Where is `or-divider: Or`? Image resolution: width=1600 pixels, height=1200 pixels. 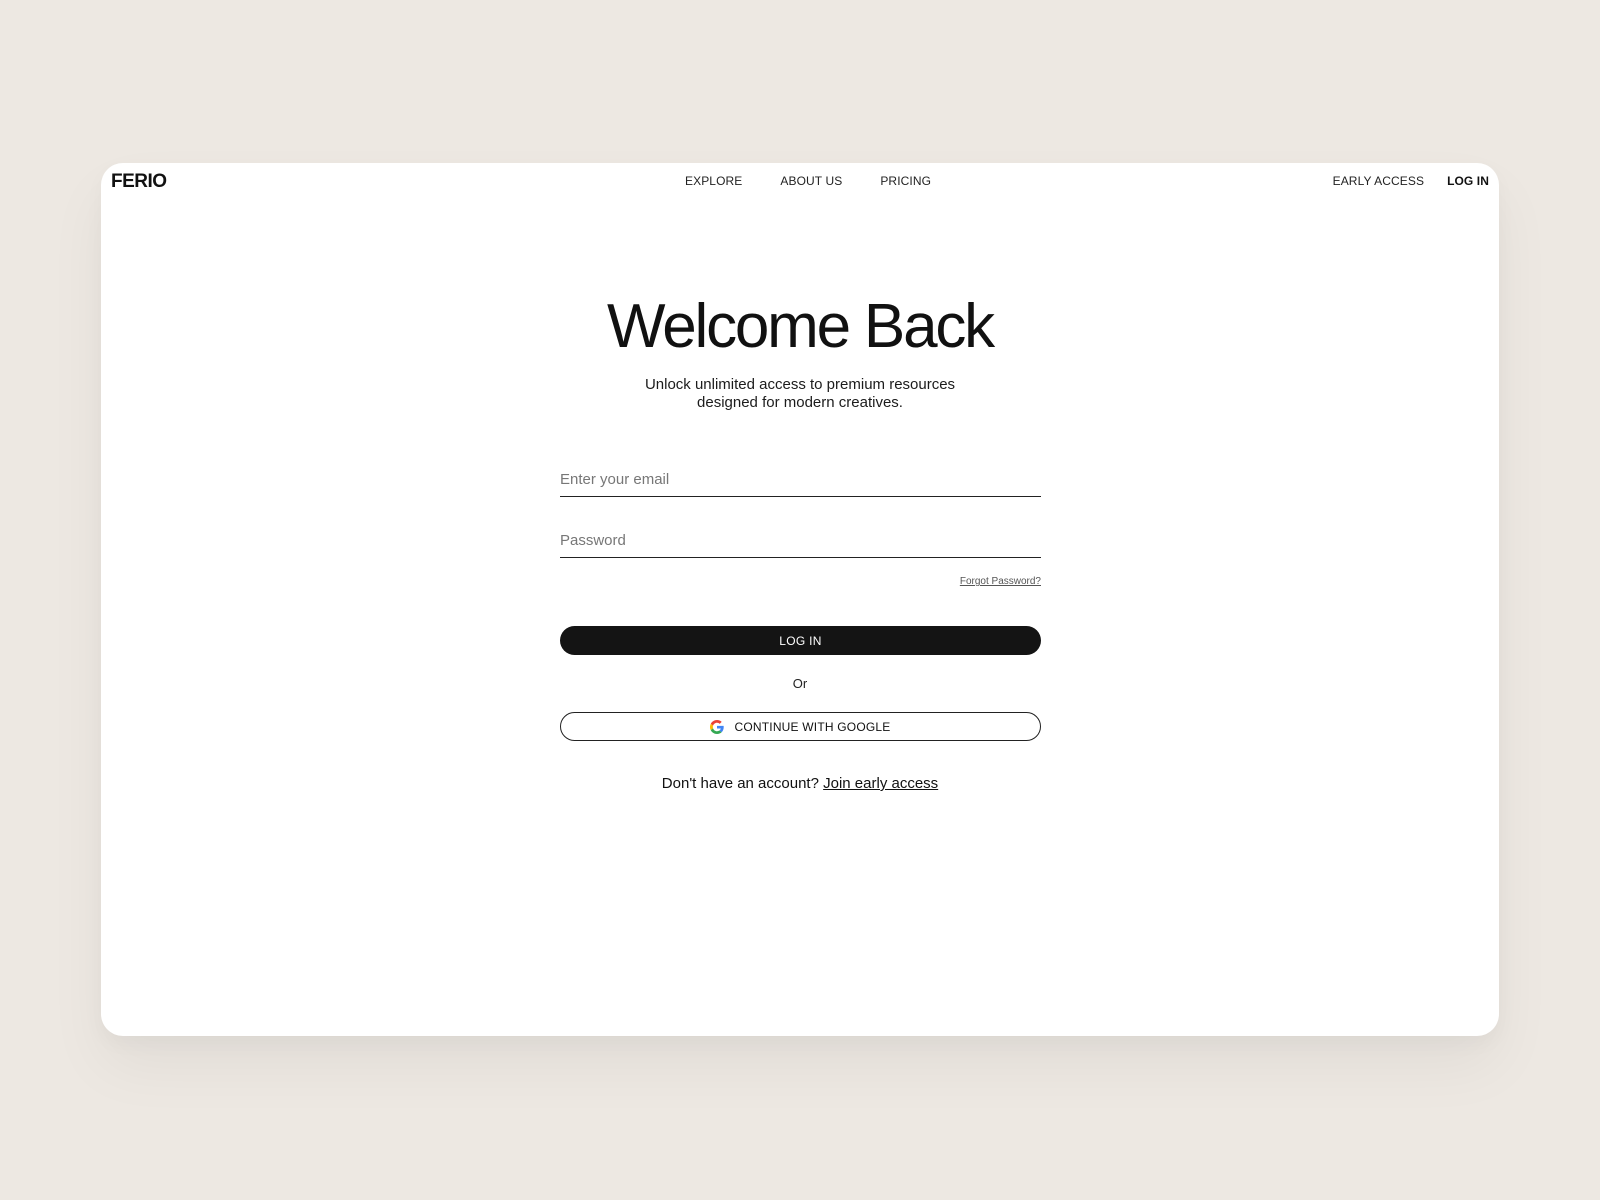 or-divider: Or is located at coordinates (800, 683).